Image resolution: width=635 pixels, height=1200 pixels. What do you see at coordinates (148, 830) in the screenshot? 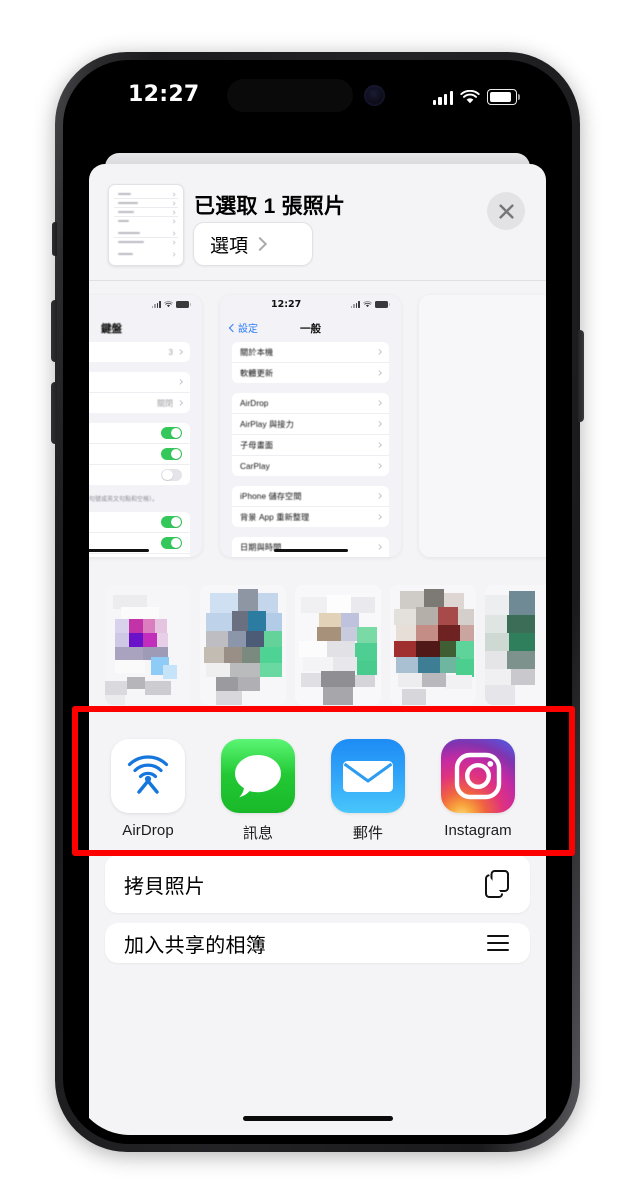
I see `share-target-label: AirDrop` at bounding box center [148, 830].